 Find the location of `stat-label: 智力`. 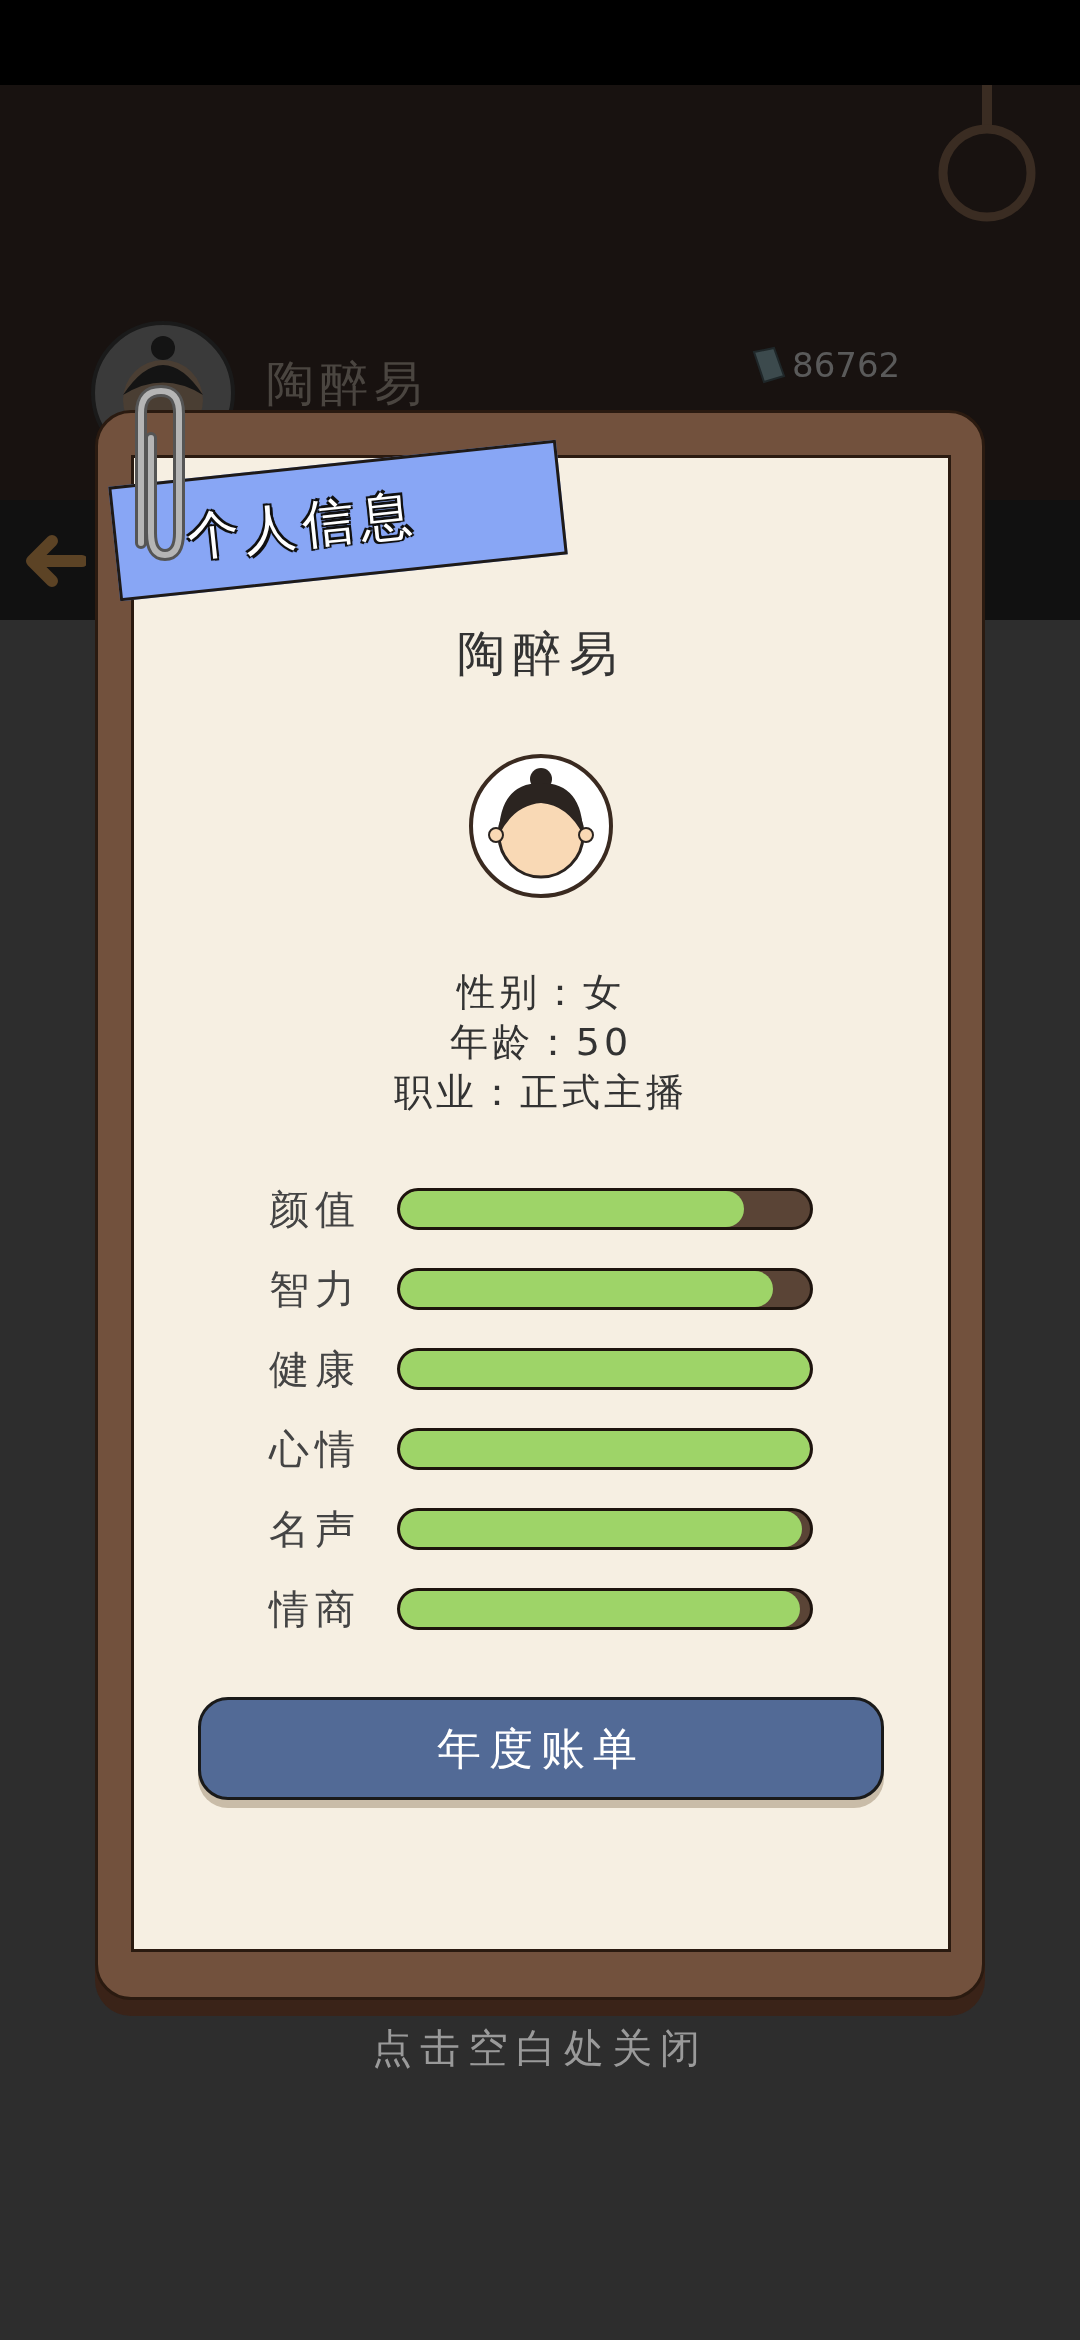

stat-label: 智力 is located at coordinates (315, 1289).